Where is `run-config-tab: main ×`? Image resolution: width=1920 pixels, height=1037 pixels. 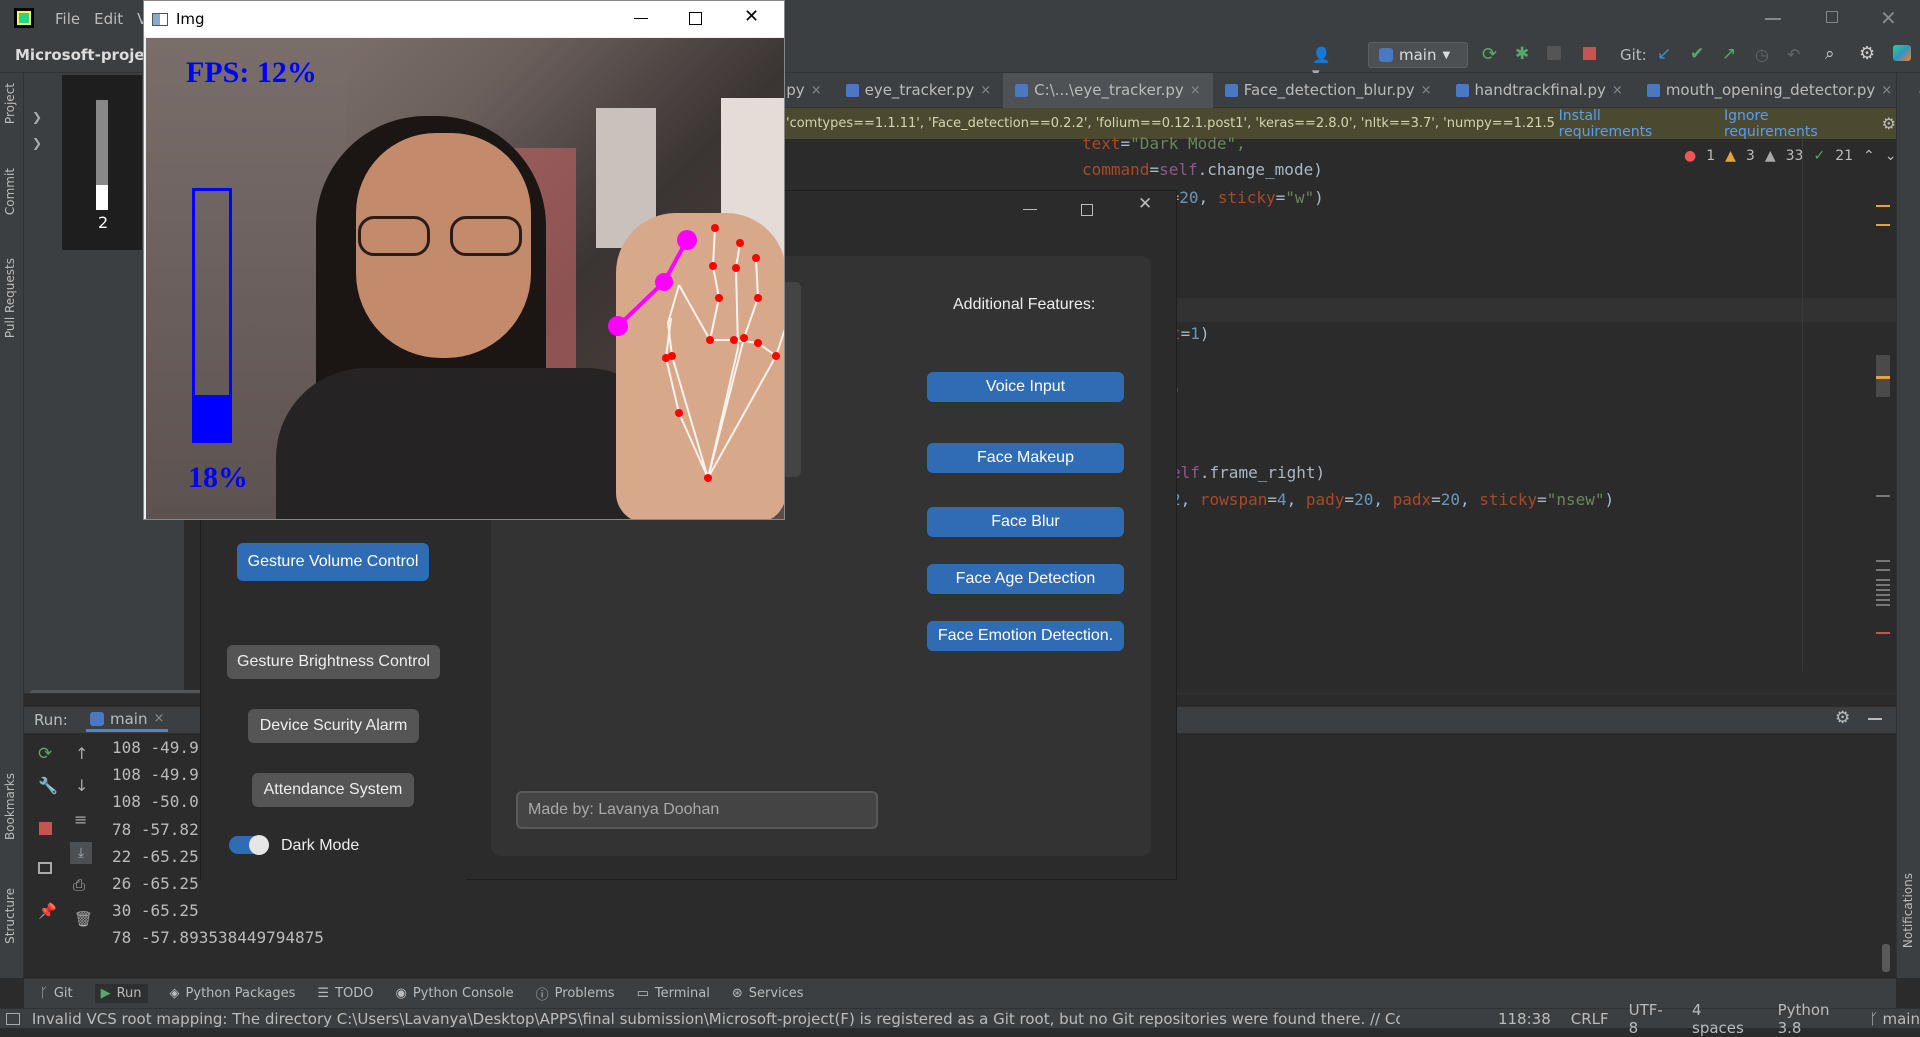
run-config-tab: main × is located at coordinates (127, 720).